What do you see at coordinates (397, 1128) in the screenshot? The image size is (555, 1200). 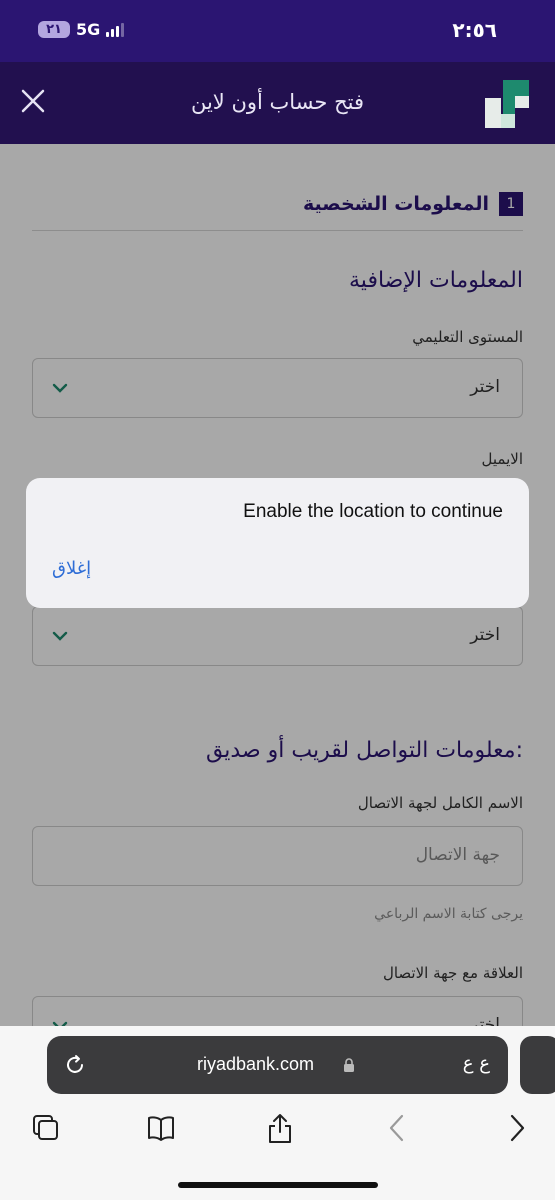 I see `back-arrow-icon` at bounding box center [397, 1128].